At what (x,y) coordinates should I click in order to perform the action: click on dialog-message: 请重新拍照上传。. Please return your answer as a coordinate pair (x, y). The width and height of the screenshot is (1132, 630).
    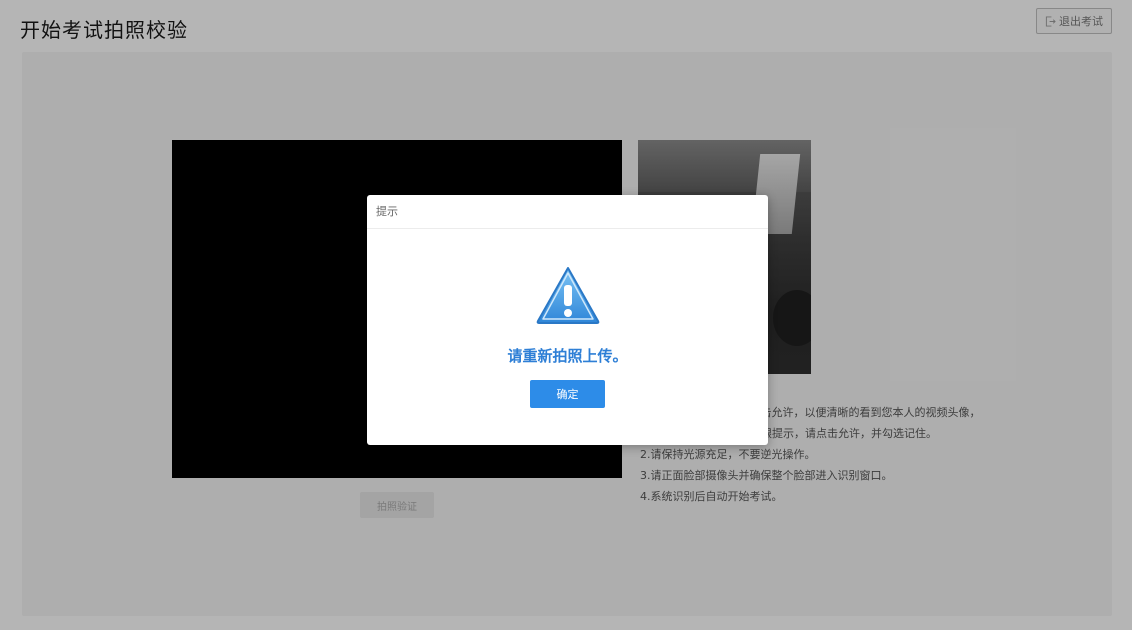
    Looking at the image, I should click on (567, 356).